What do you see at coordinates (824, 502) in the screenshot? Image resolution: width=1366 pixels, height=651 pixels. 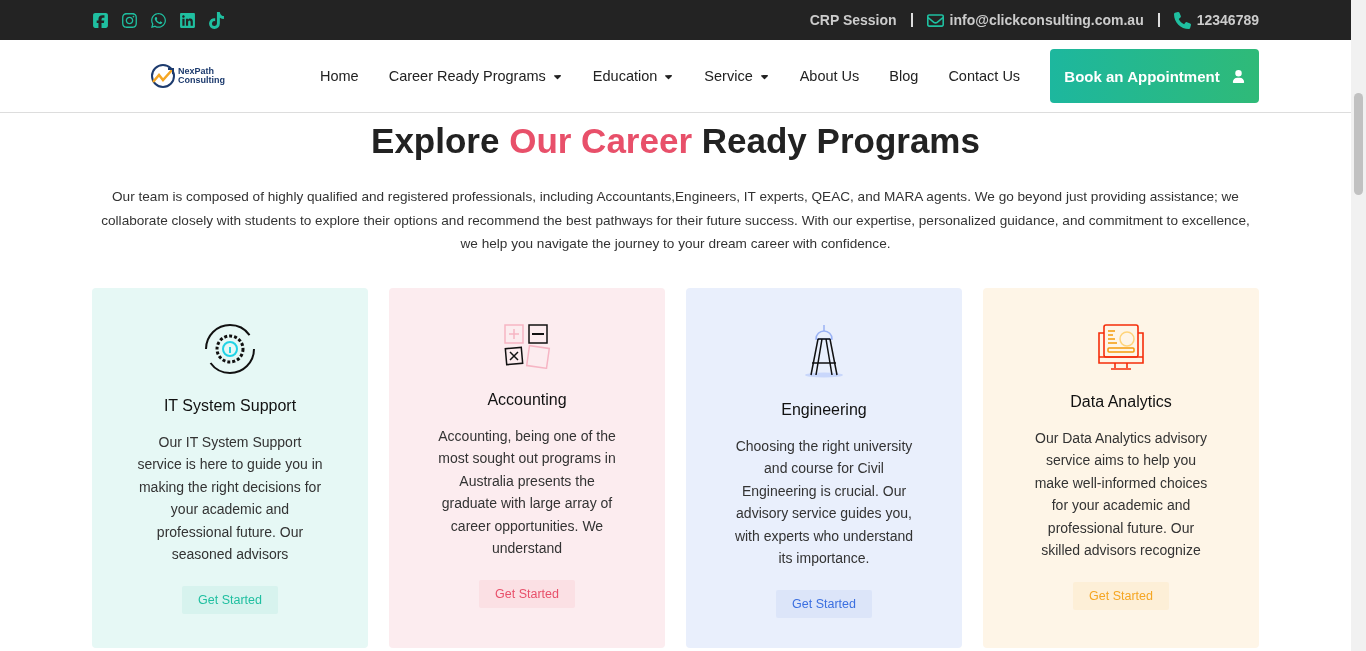 I see `card-description: Choosing the right university and course for Civil Engineering is crucial. Our advisory service guides you, with experts who understand its importance.` at bounding box center [824, 502].